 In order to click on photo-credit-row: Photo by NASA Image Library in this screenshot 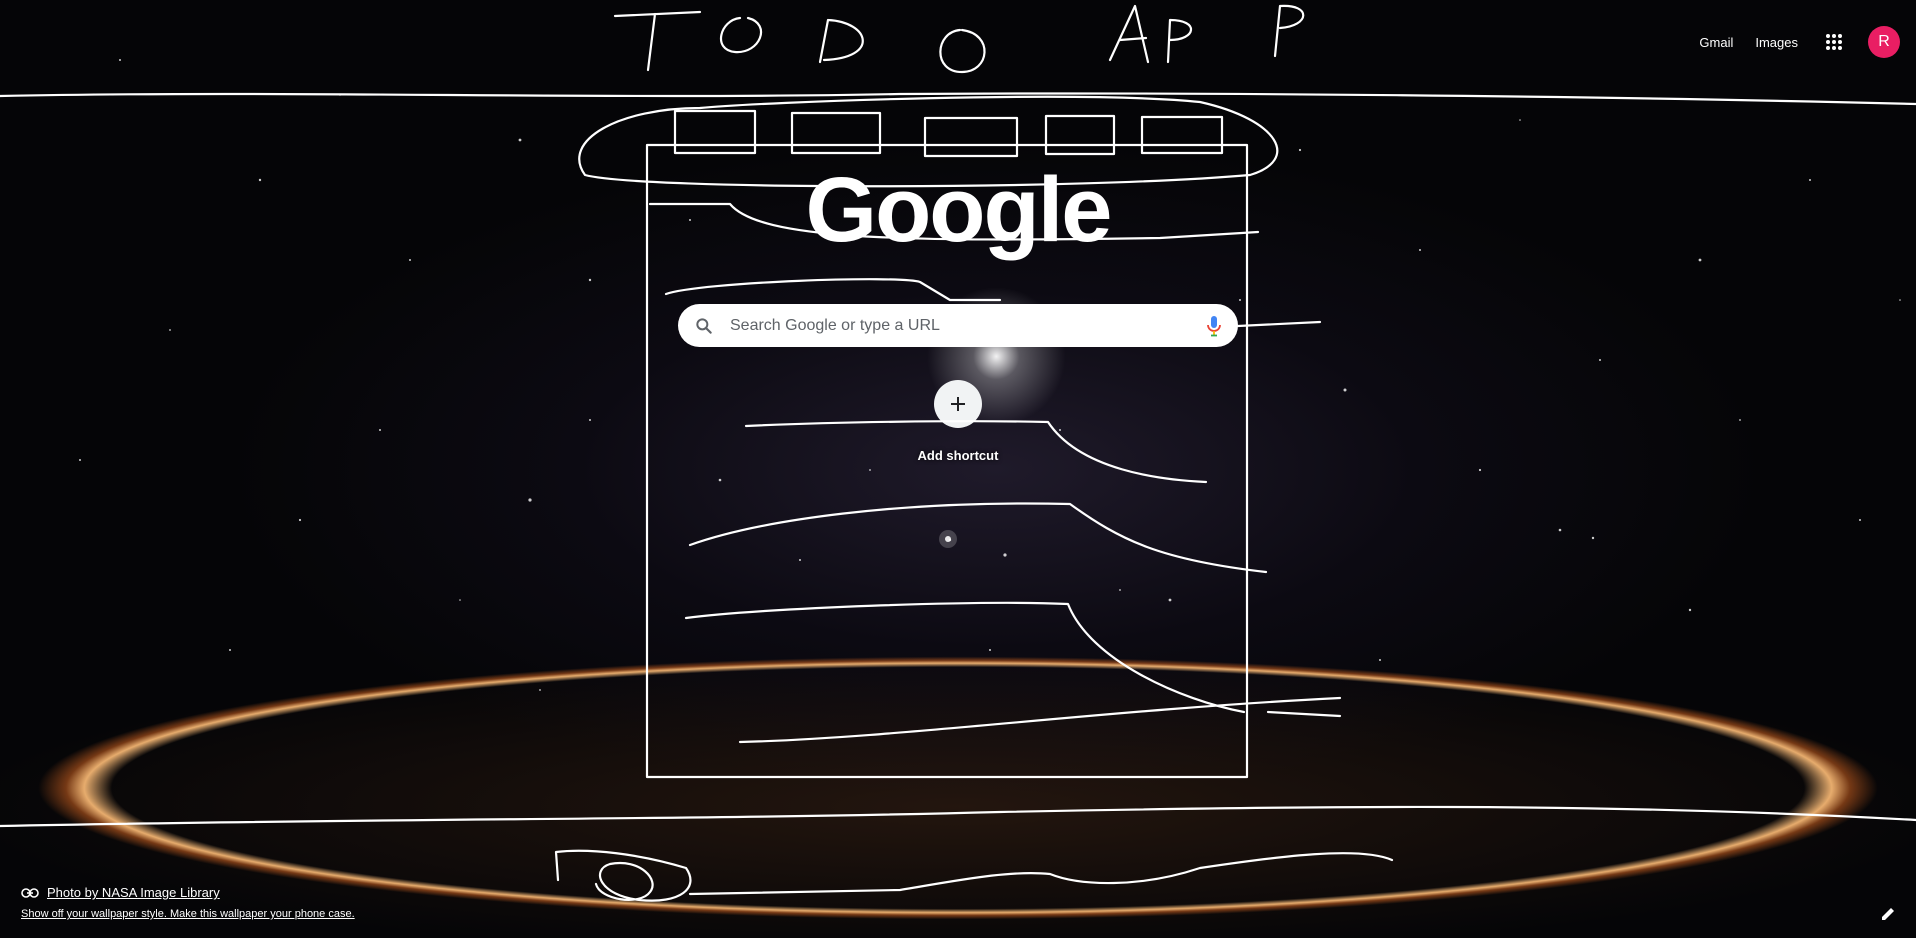, I will do `click(188, 892)`.